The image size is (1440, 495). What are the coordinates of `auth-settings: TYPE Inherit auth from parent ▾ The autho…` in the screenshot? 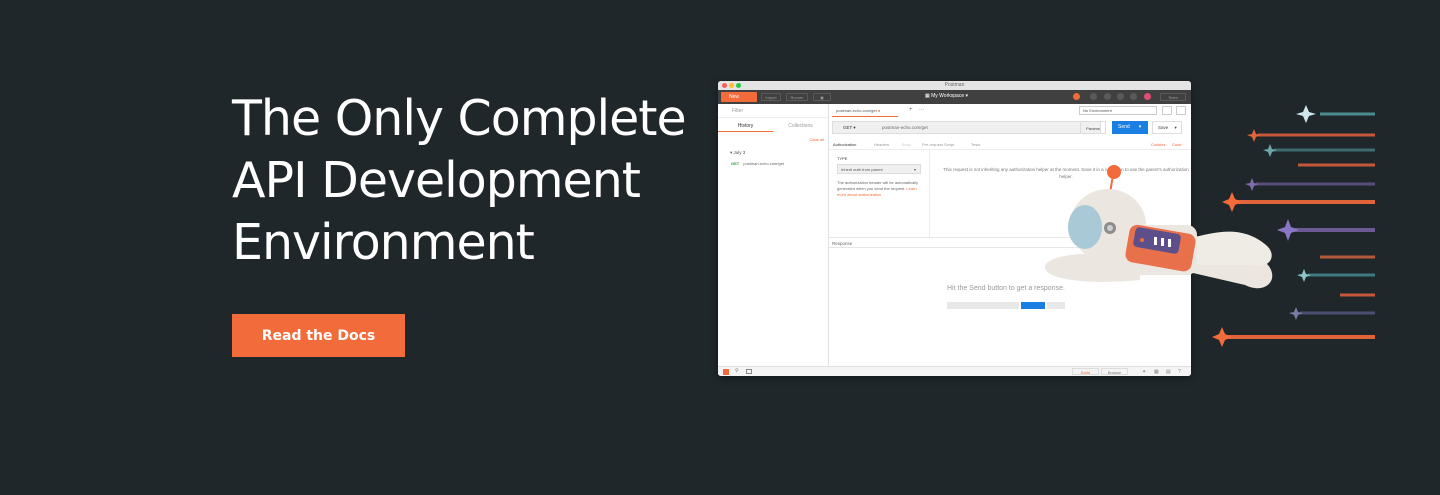 It's located at (879, 193).